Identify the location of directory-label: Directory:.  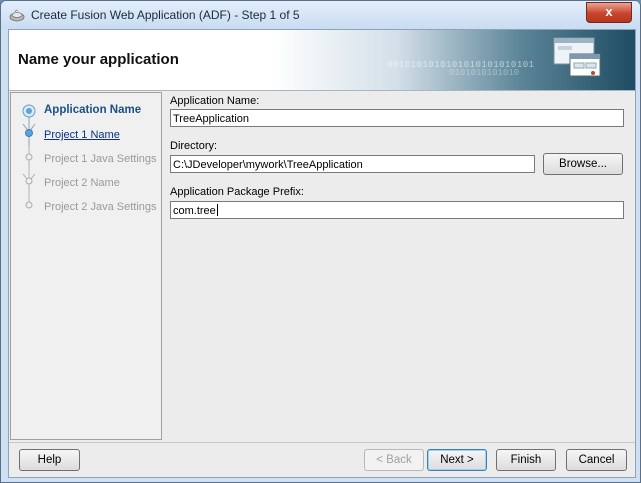
(194, 146).